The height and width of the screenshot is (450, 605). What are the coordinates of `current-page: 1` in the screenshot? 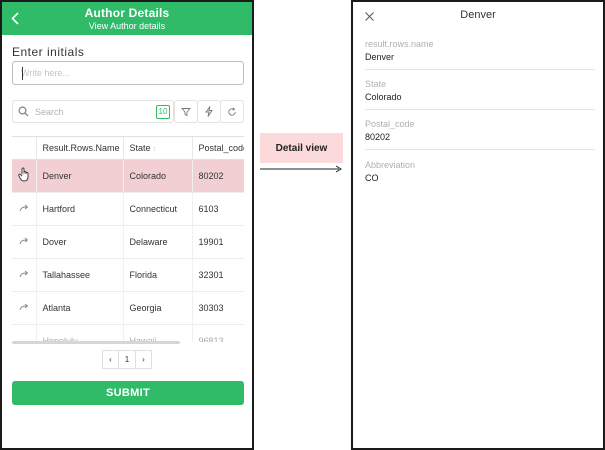 It's located at (127, 359).